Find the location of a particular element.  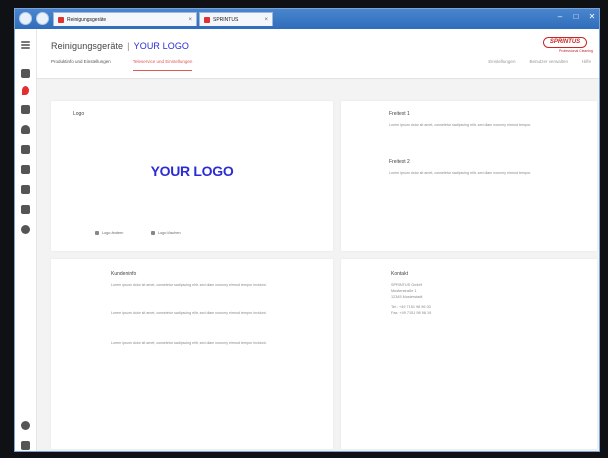

kontakt-heading: Kontakt is located at coordinates (399, 274).